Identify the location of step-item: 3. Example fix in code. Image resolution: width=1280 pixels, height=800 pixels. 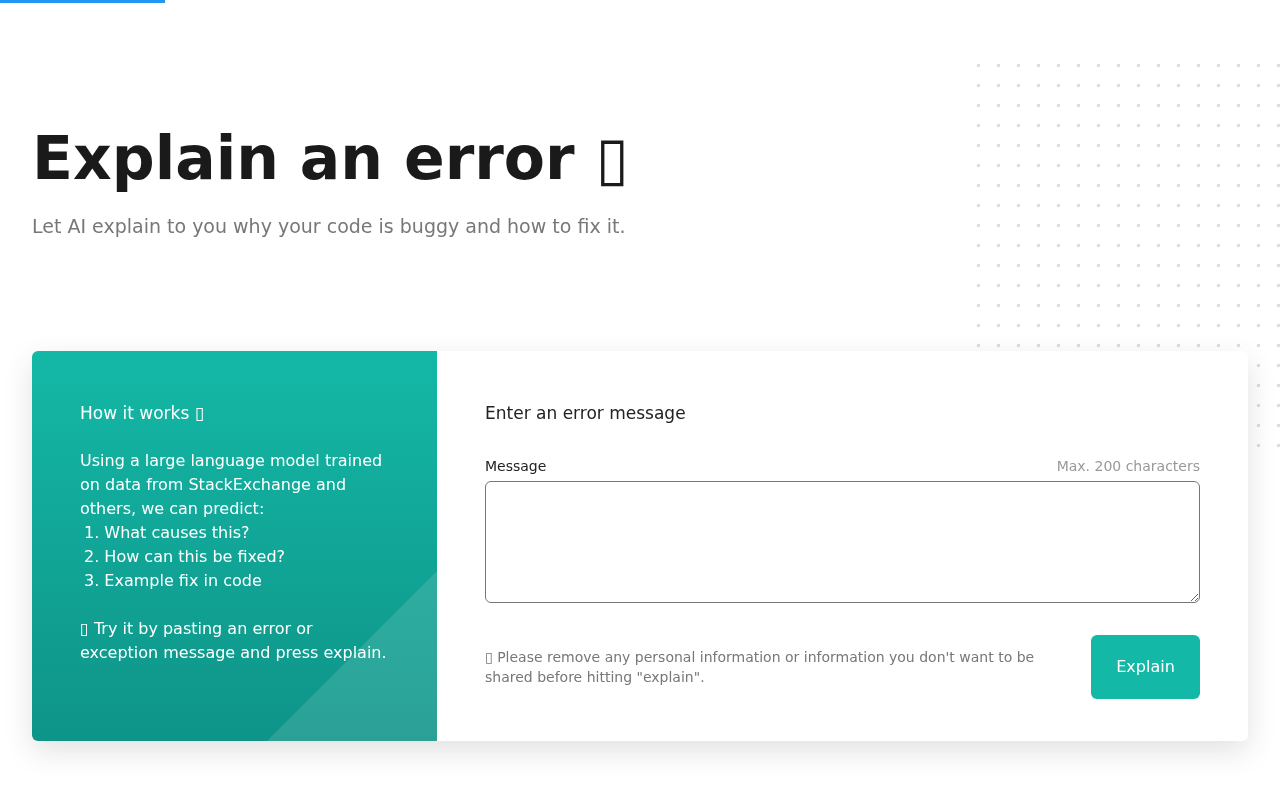
(173, 580).